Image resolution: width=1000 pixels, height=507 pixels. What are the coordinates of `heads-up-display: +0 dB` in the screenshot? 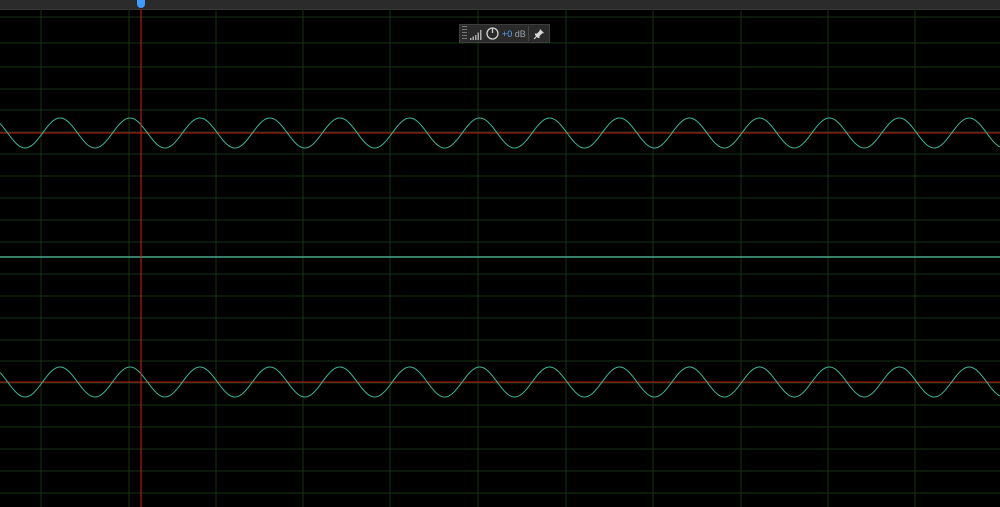 It's located at (504, 33).